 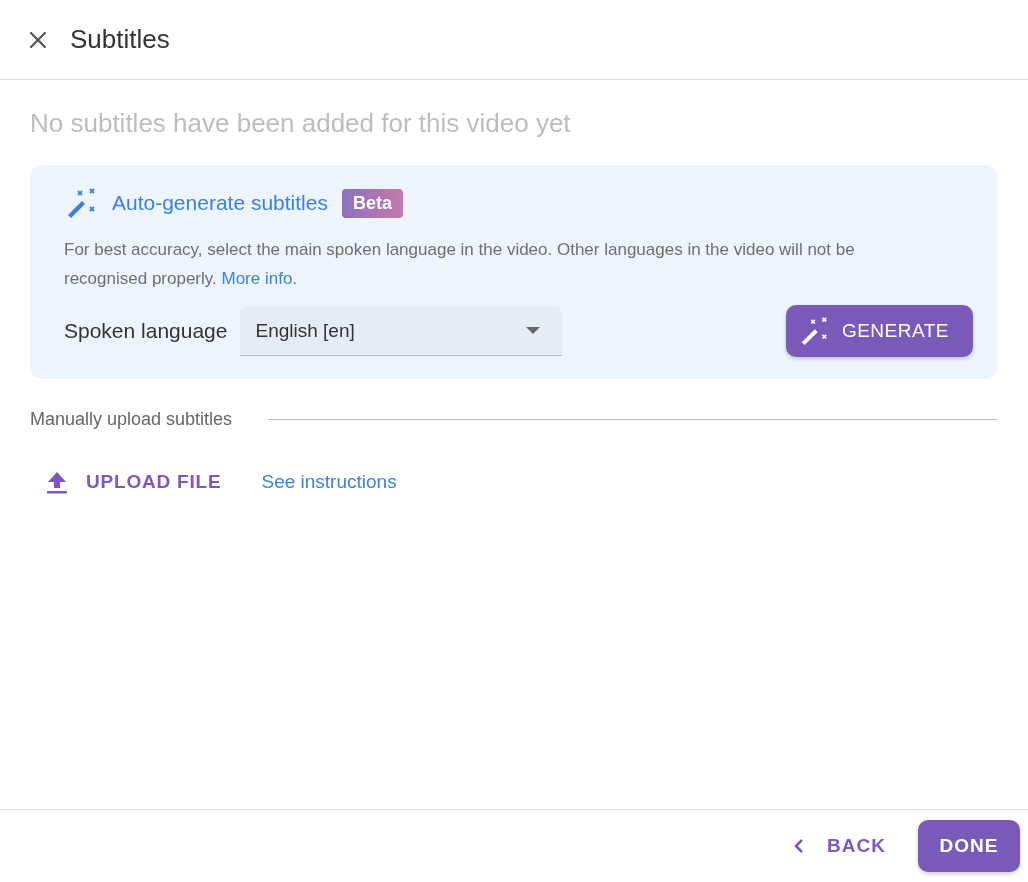 I want to click on generate-button: GENERATE, so click(x=879, y=331).